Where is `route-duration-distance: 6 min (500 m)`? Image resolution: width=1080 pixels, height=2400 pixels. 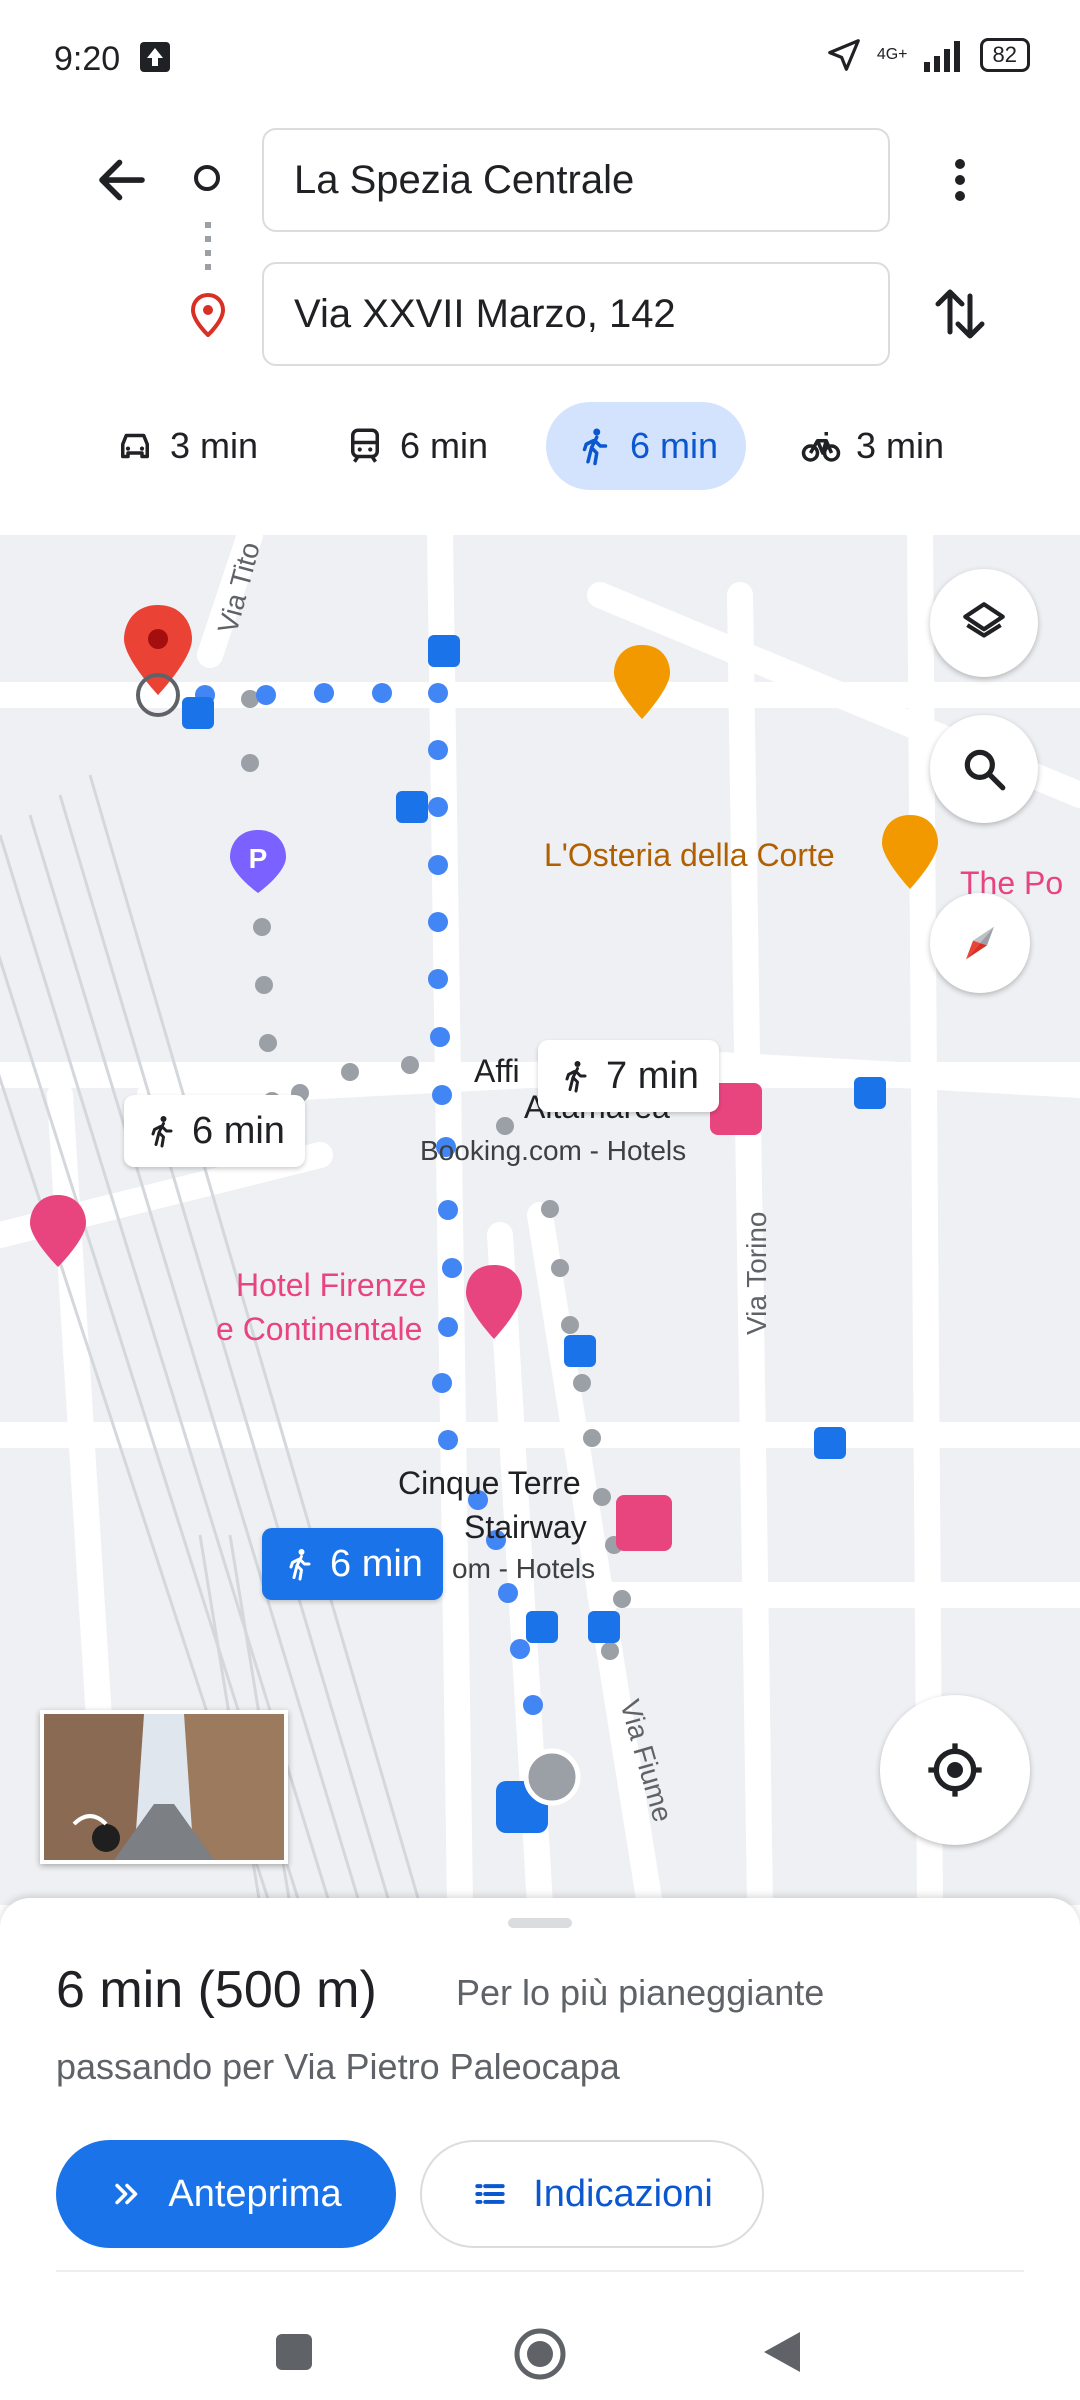
route-duration-distance: 6 min (500 m) is located at coordinates (216, 1990).